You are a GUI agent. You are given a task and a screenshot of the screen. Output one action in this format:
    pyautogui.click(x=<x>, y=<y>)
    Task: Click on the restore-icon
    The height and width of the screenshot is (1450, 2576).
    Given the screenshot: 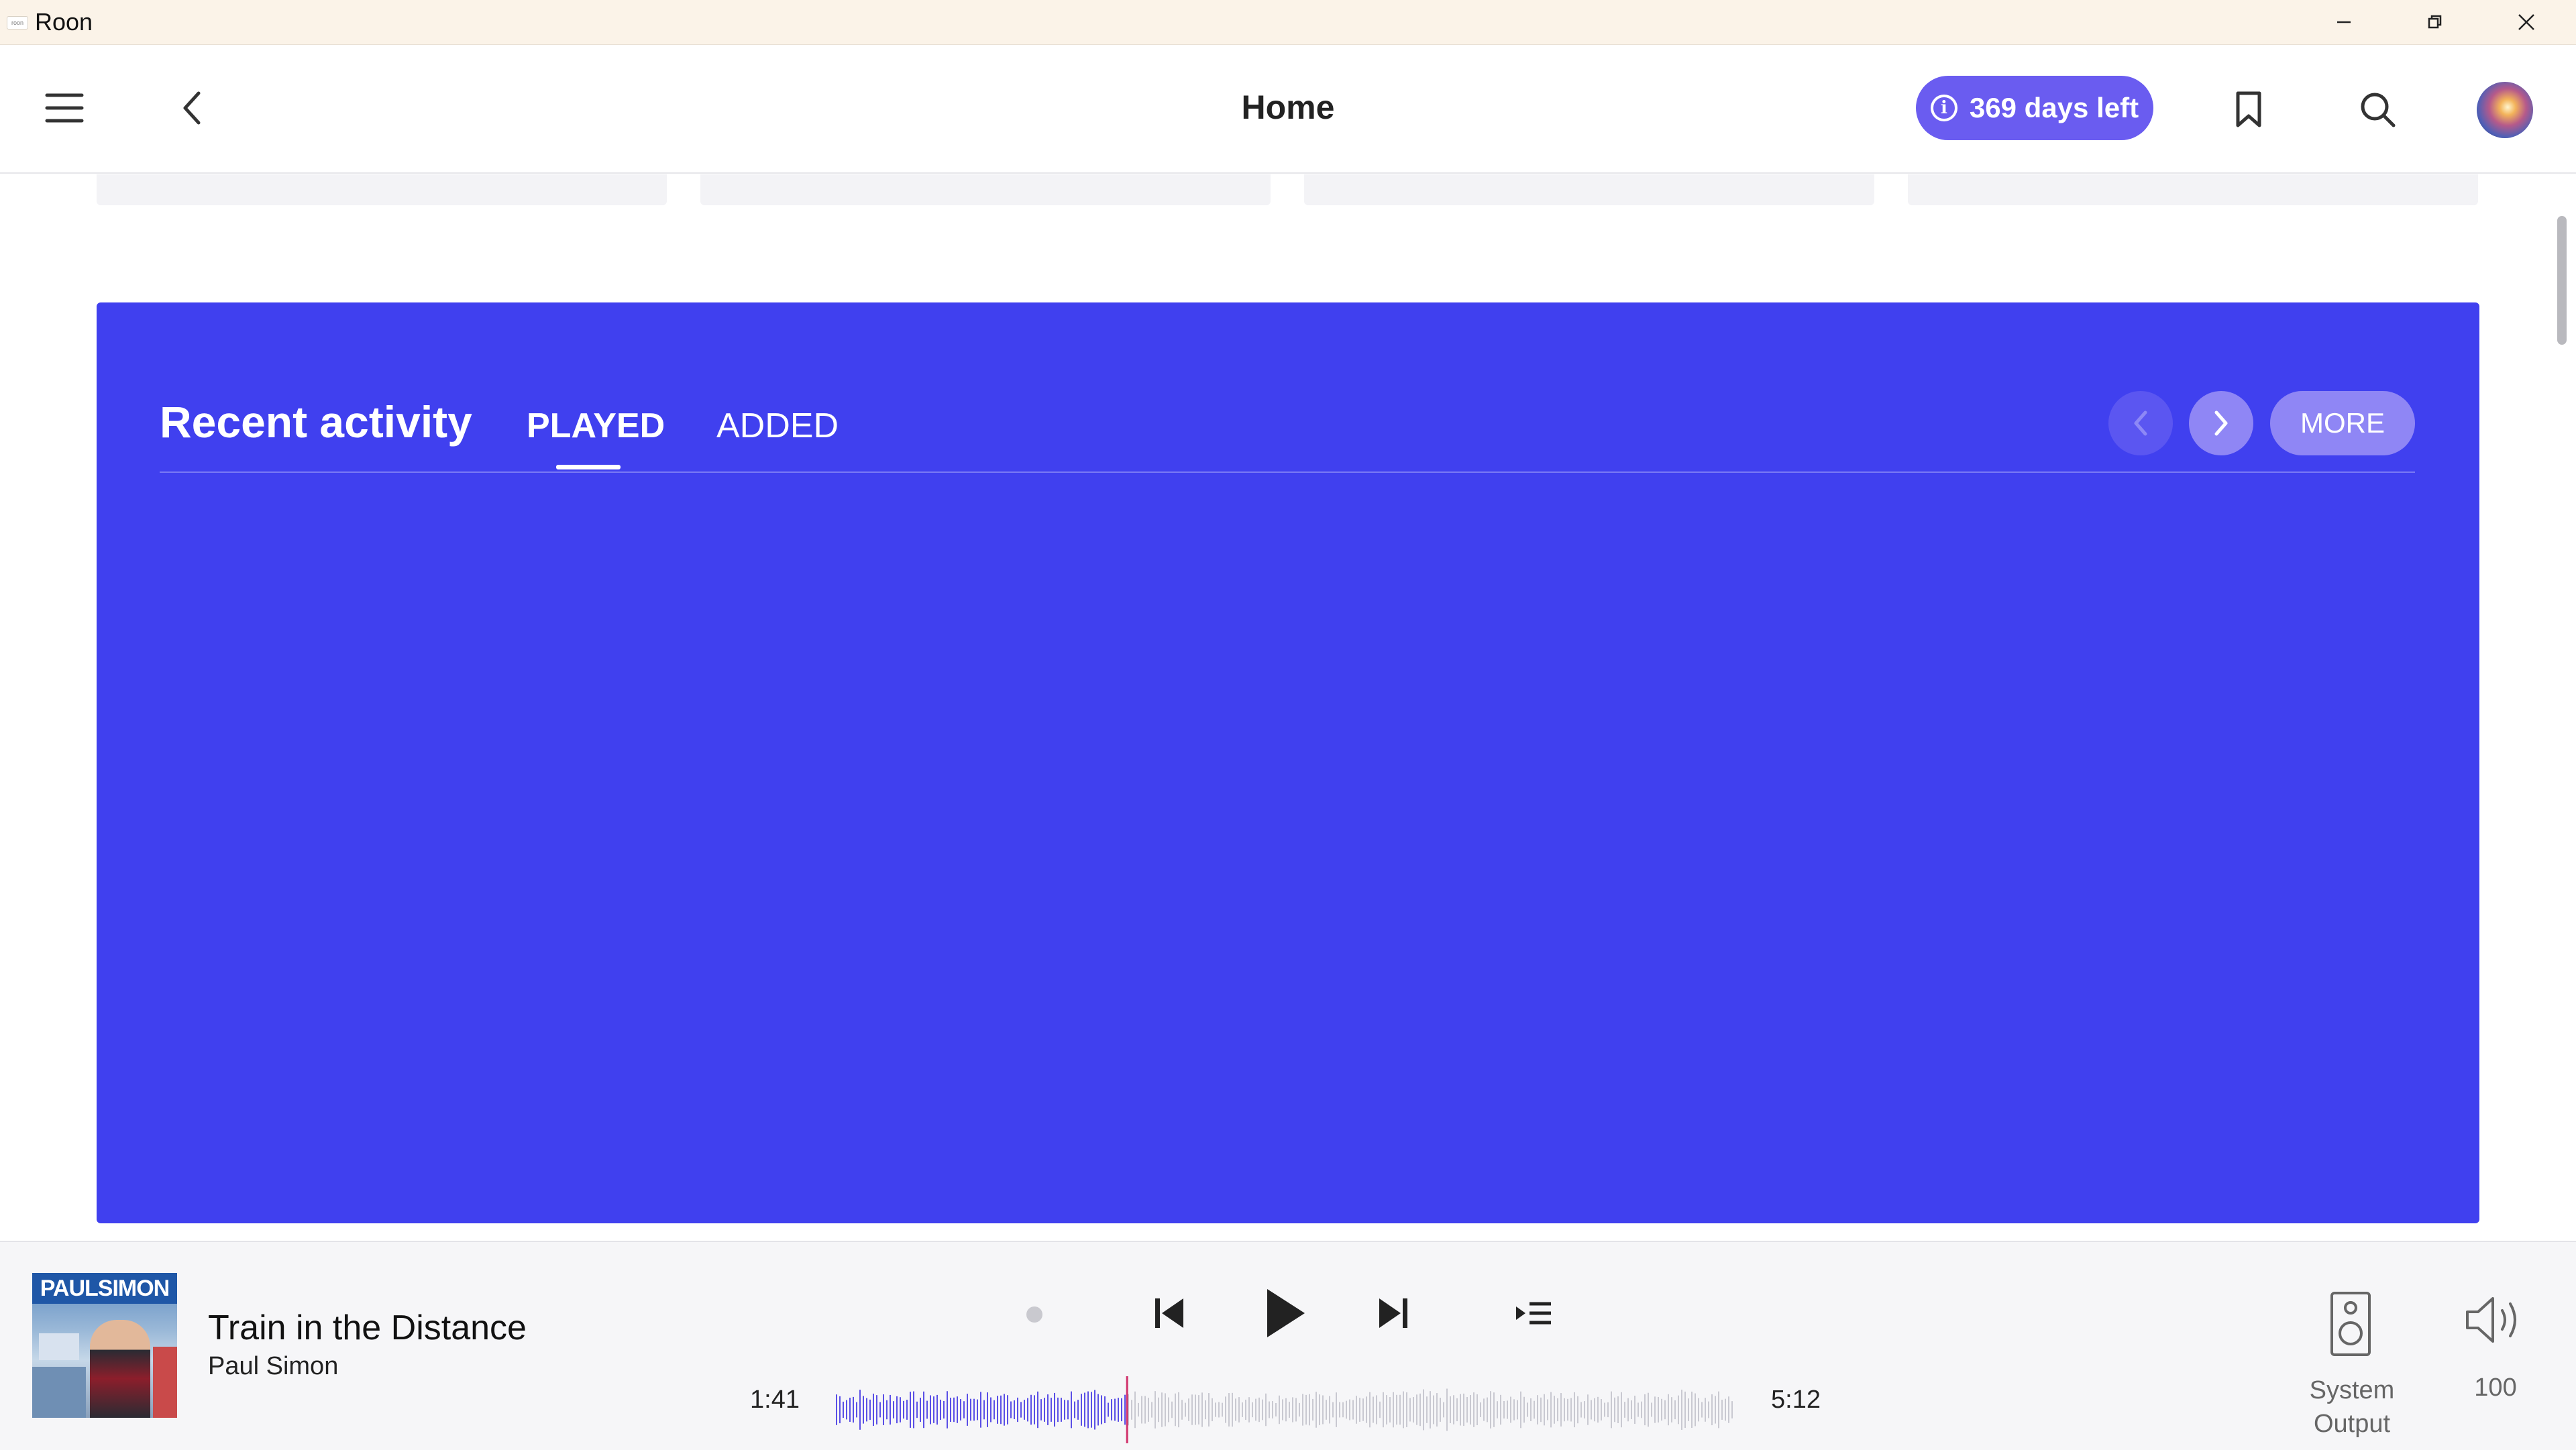 What is the action you would take?
    pyautogui.click(x=2435, y=22)
    